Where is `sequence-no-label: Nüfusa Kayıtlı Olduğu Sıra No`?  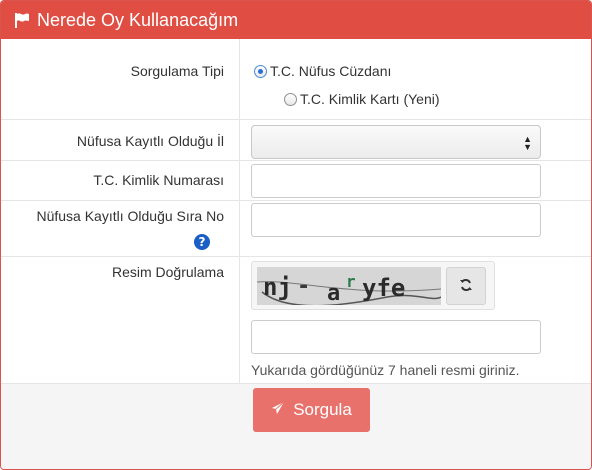
sequence-no-label: Nüfusa Kayıtlı Olduğu Sıra No is located at coordinates (130, 216).